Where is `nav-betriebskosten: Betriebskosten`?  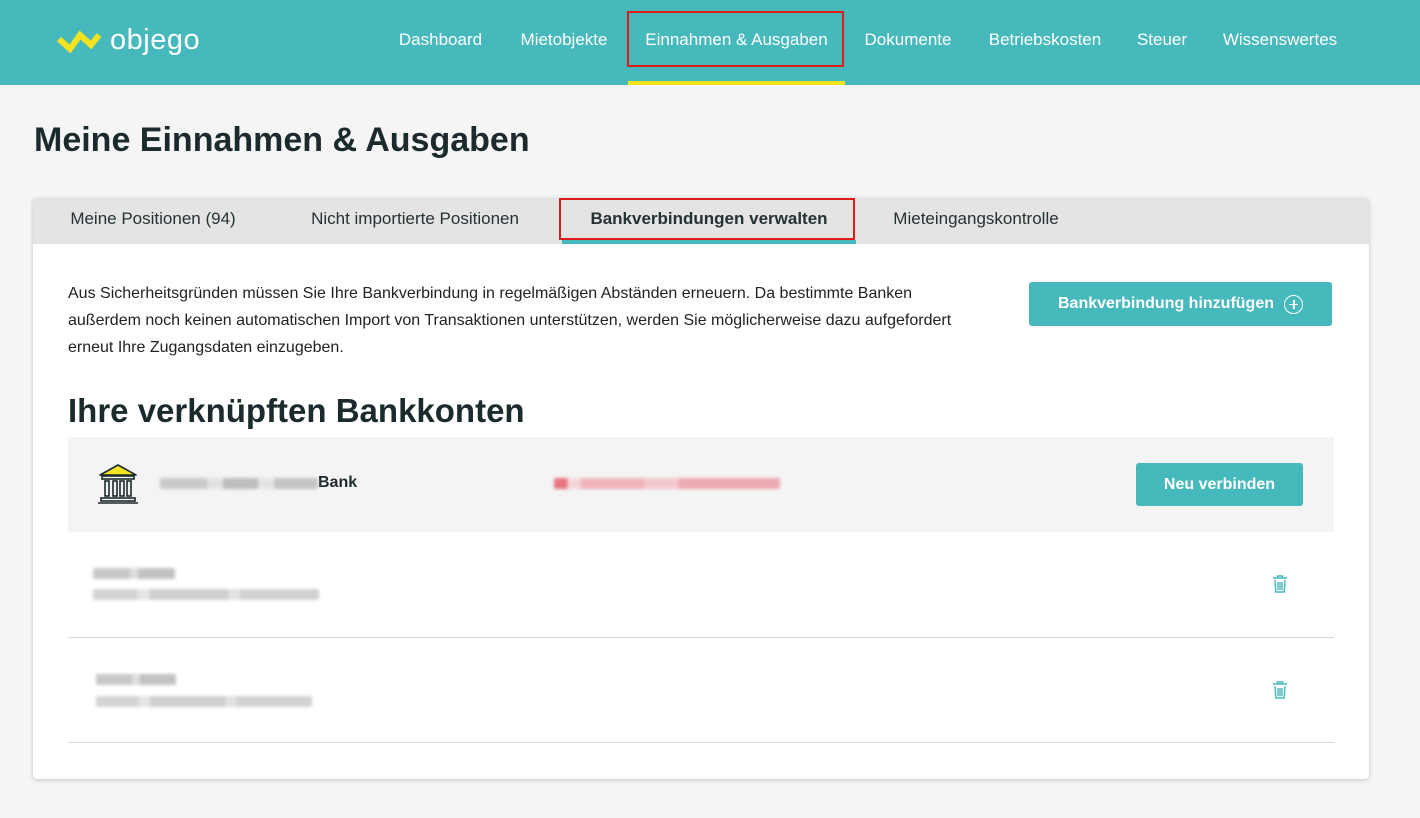 nav-betriebskosten: Betriebskosten is located at coordinates (1045, 42).